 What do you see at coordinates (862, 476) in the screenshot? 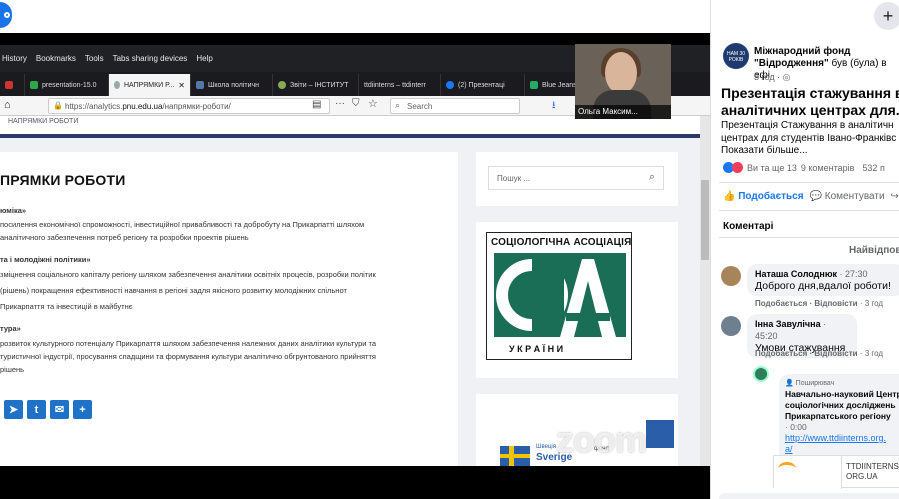
I see `caption-line: ORG.UA` at bounding box center [862, 476].